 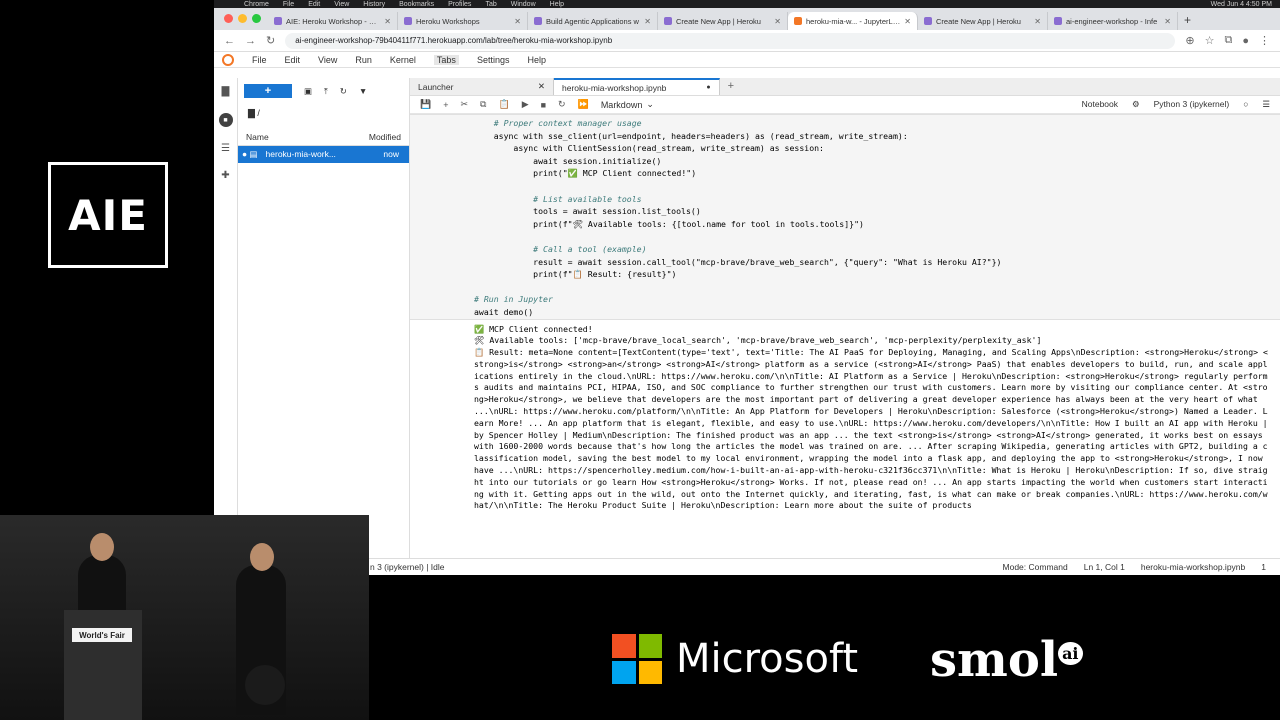 I want to click on mac-menu-tab: Tab, so click(x=490, y=4).